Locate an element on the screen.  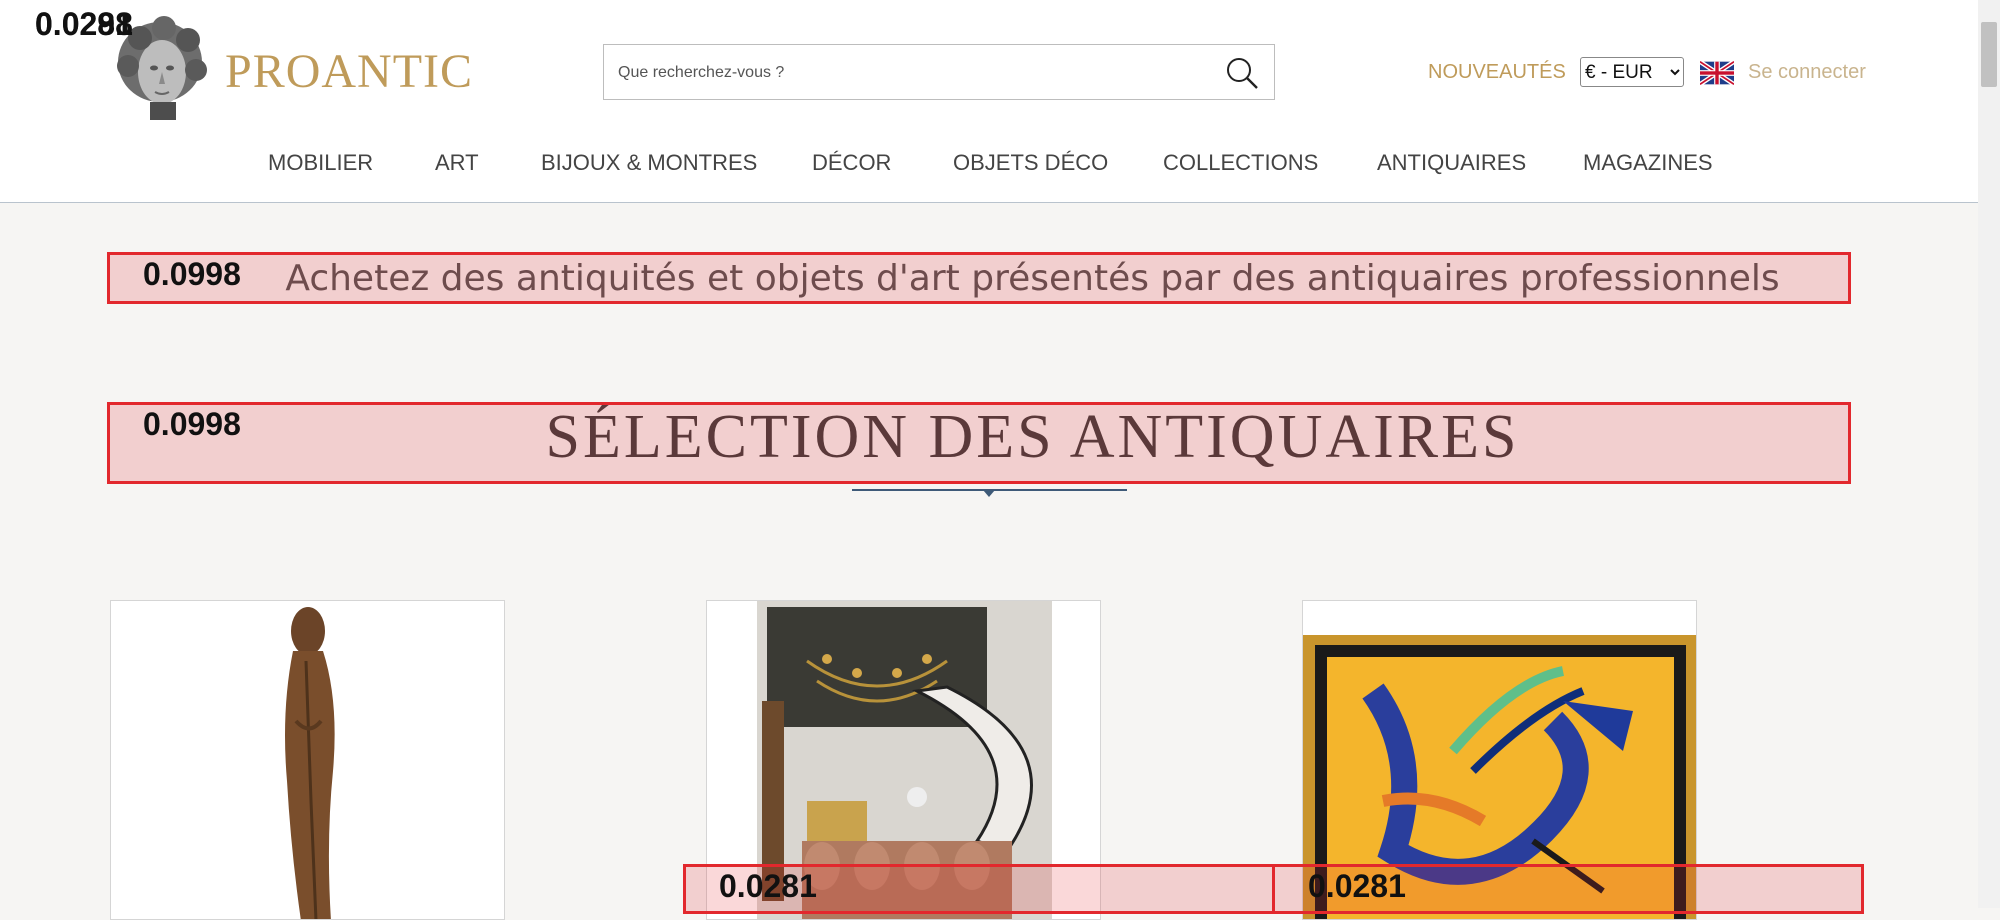
wooden-statue-image is located at coordinates (307, 760).